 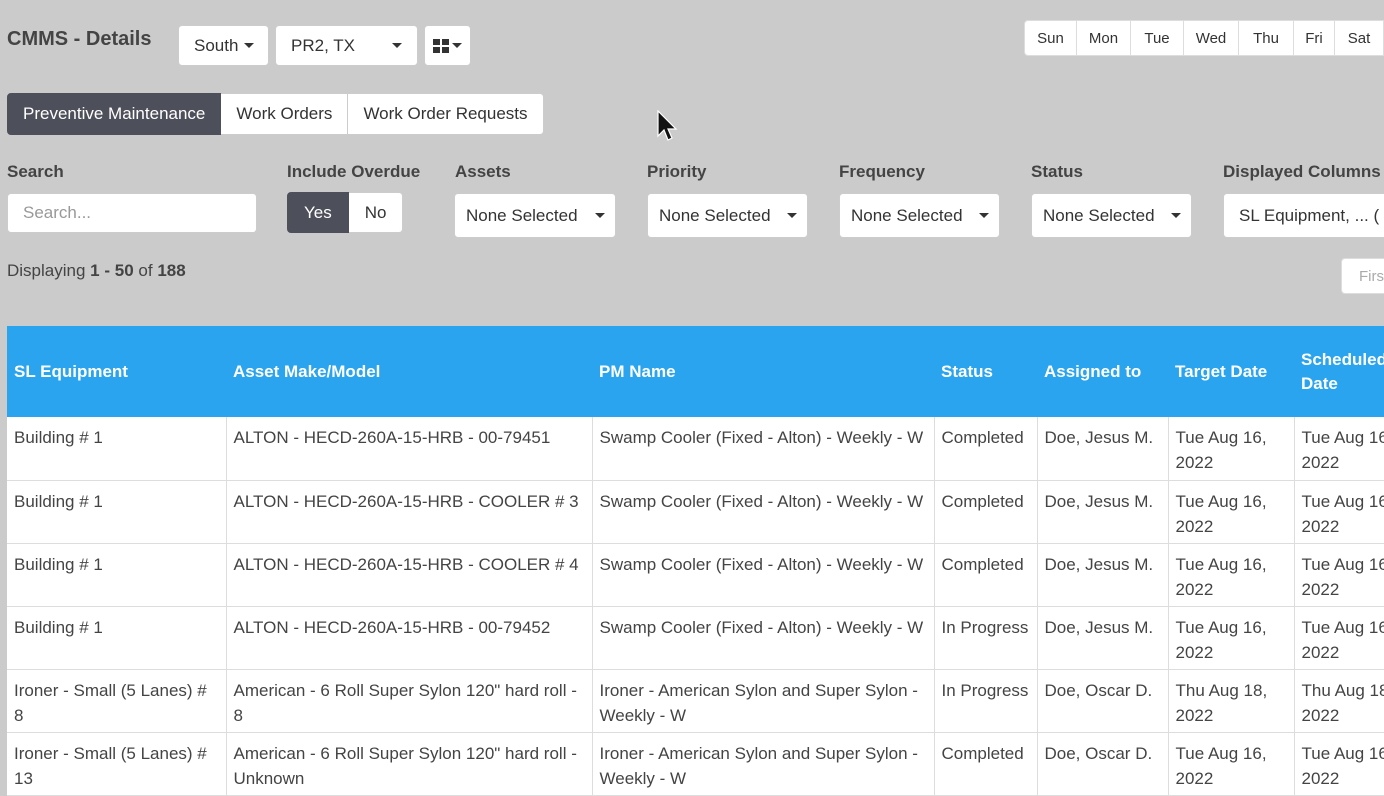 What do you see at coordinates (985, 371) in the screenshot?
I see `column-header-status: Status` at bounding box center [985, 371].